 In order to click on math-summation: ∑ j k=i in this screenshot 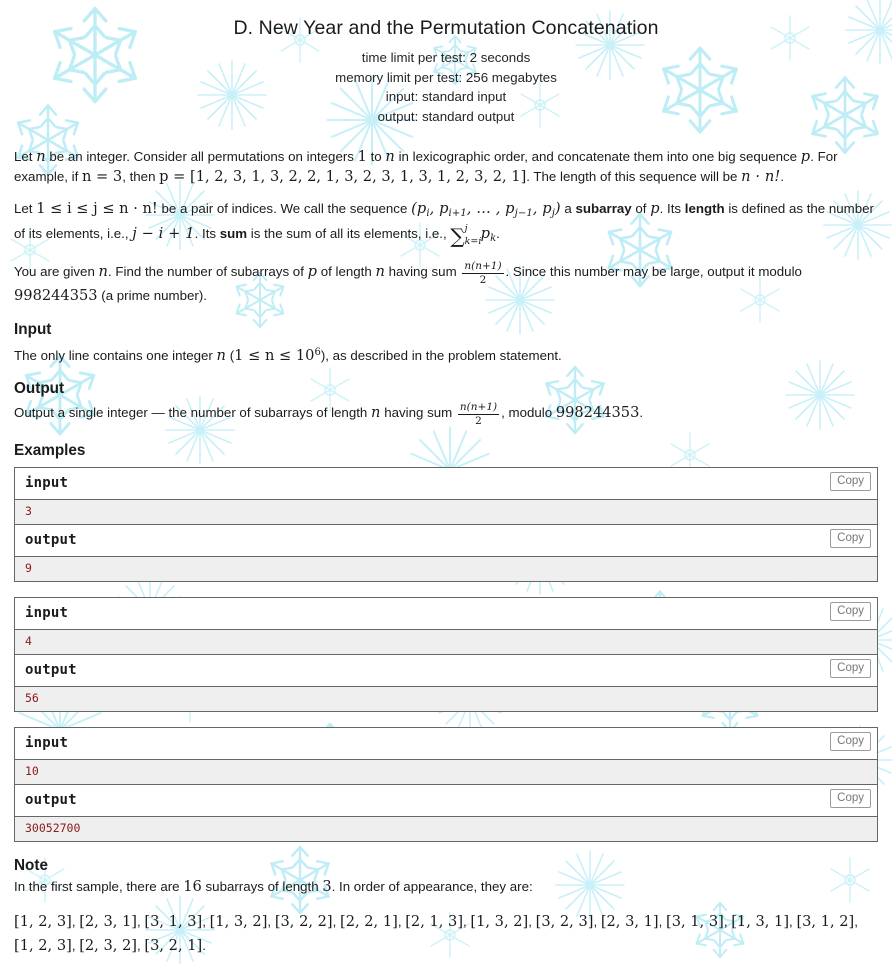, I will do `click(466, 235)`.